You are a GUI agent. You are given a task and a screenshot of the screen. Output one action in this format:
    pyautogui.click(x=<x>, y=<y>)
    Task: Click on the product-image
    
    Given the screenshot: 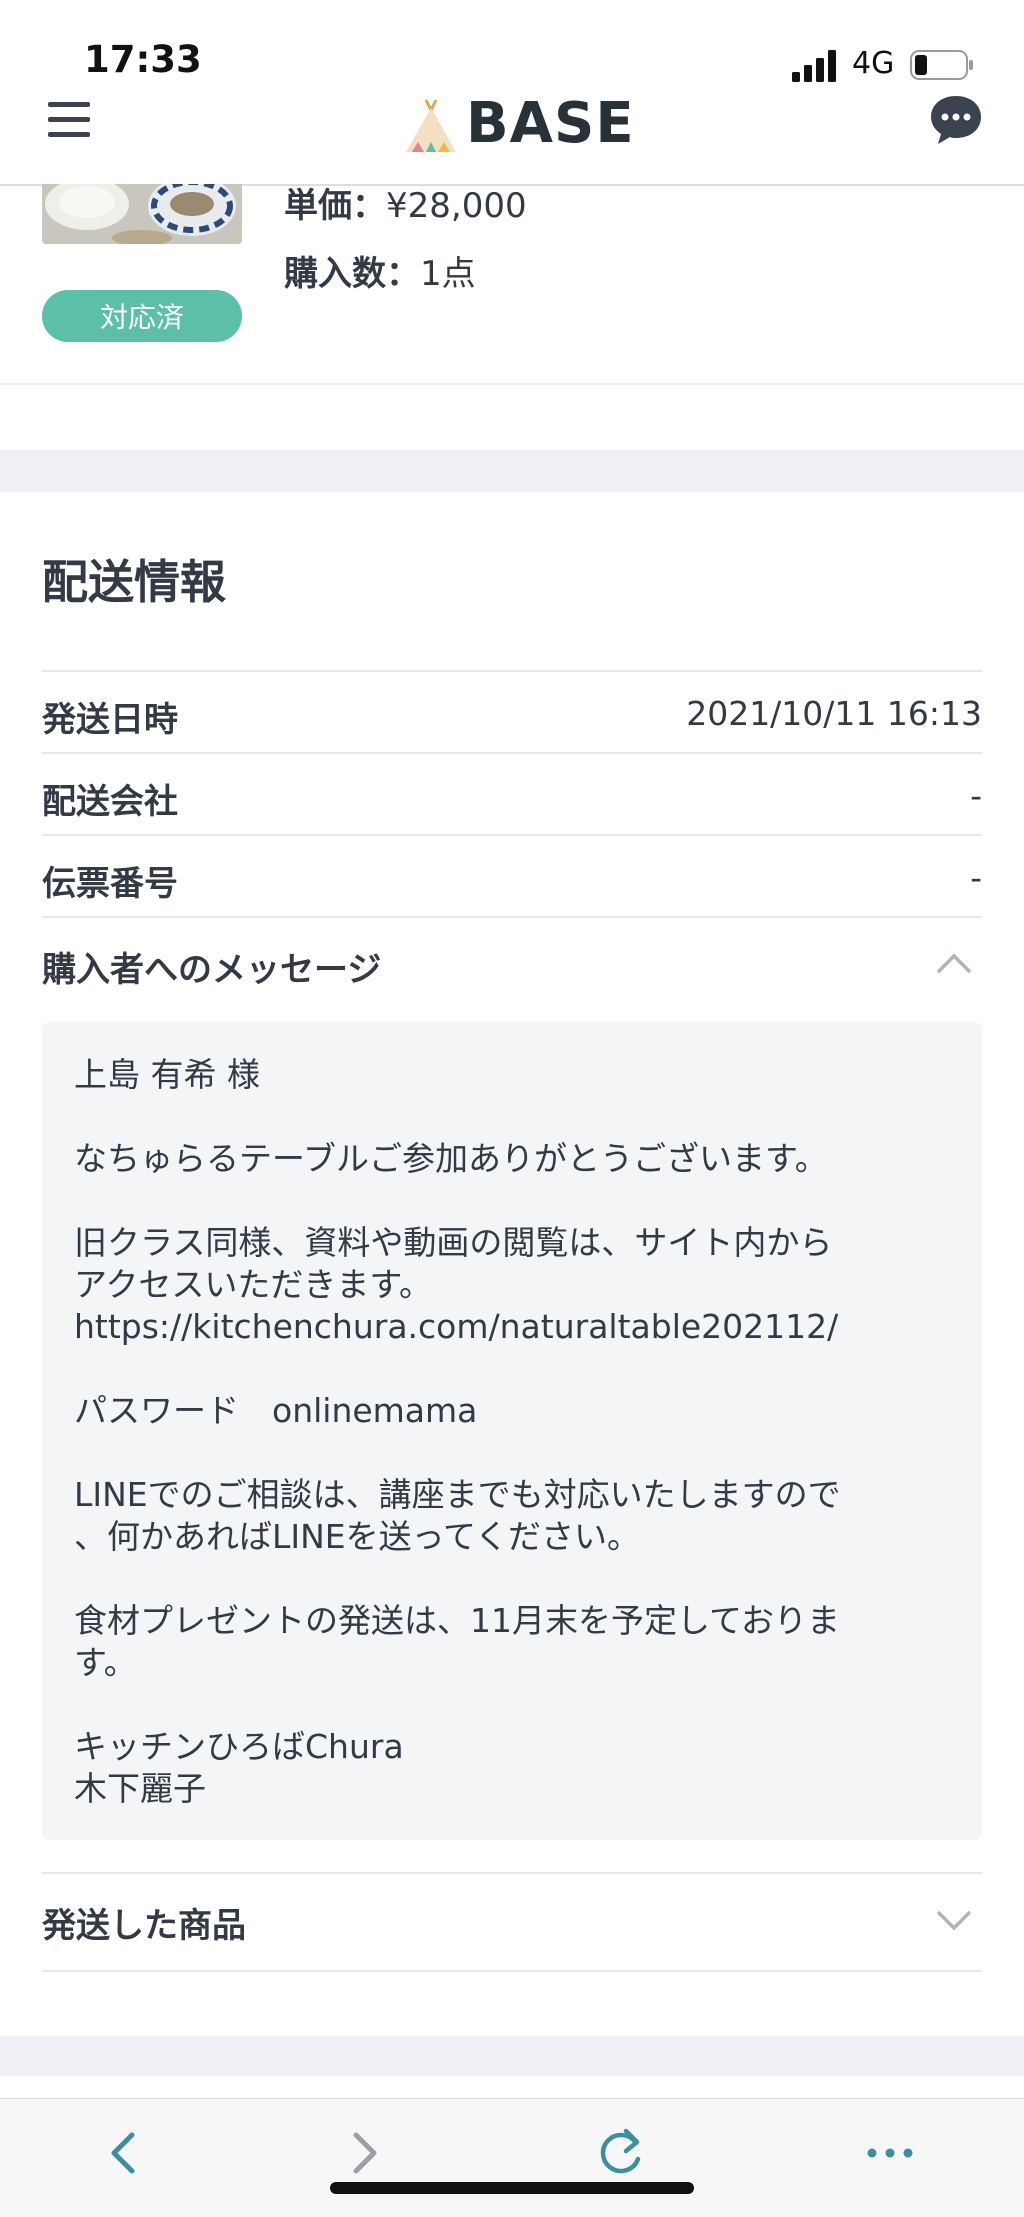 What is the action you would take?
    pyautogui.click(x=142, y=214)
    